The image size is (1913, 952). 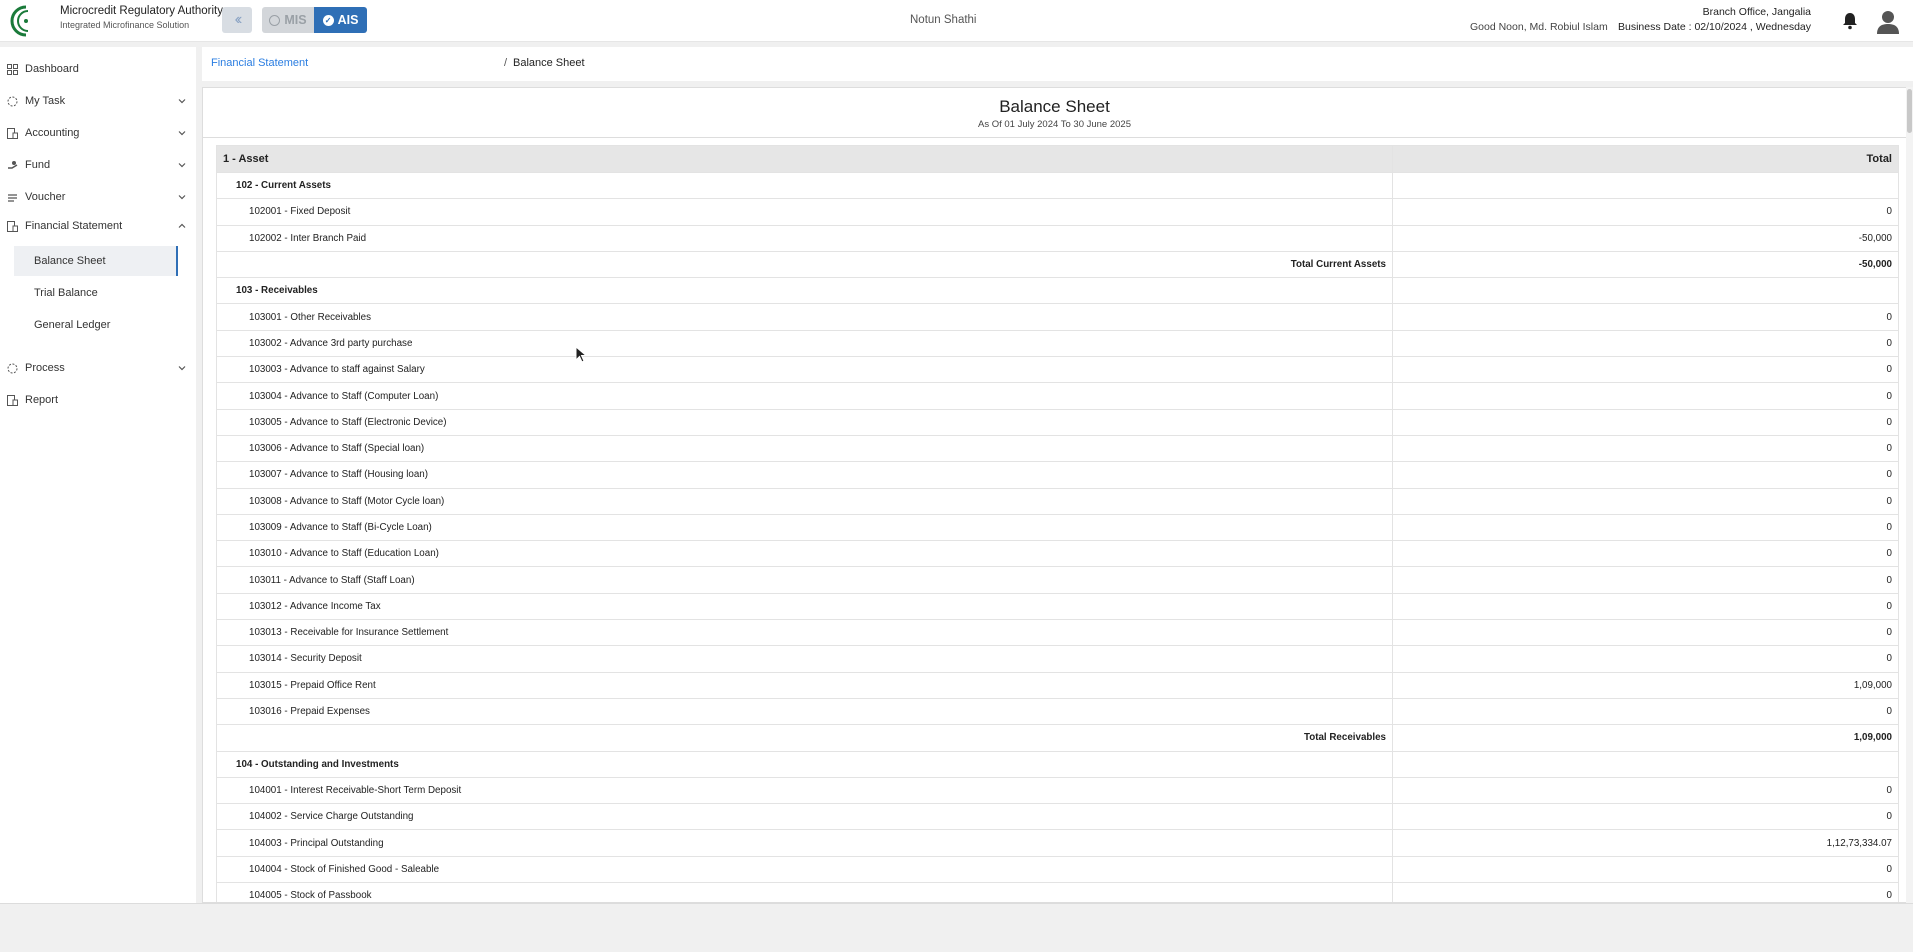 I want to click on row-label: 103002 - Advance 3rd party purchase, so click(x=804, y=343).